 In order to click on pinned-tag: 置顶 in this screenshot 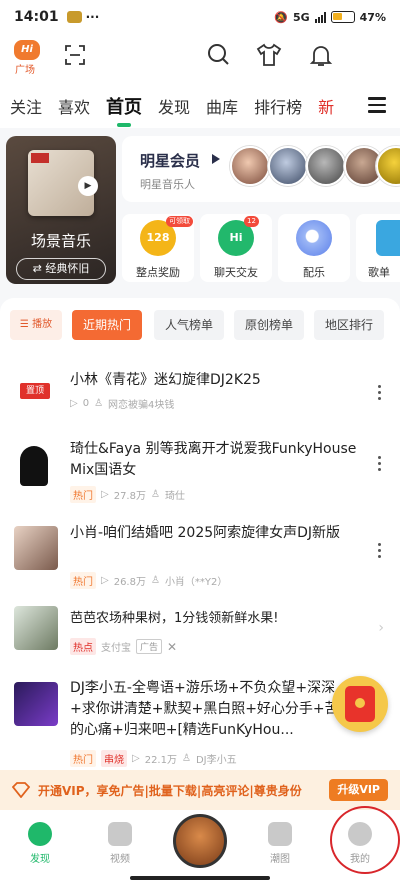, I will do `click(35, 391)`.